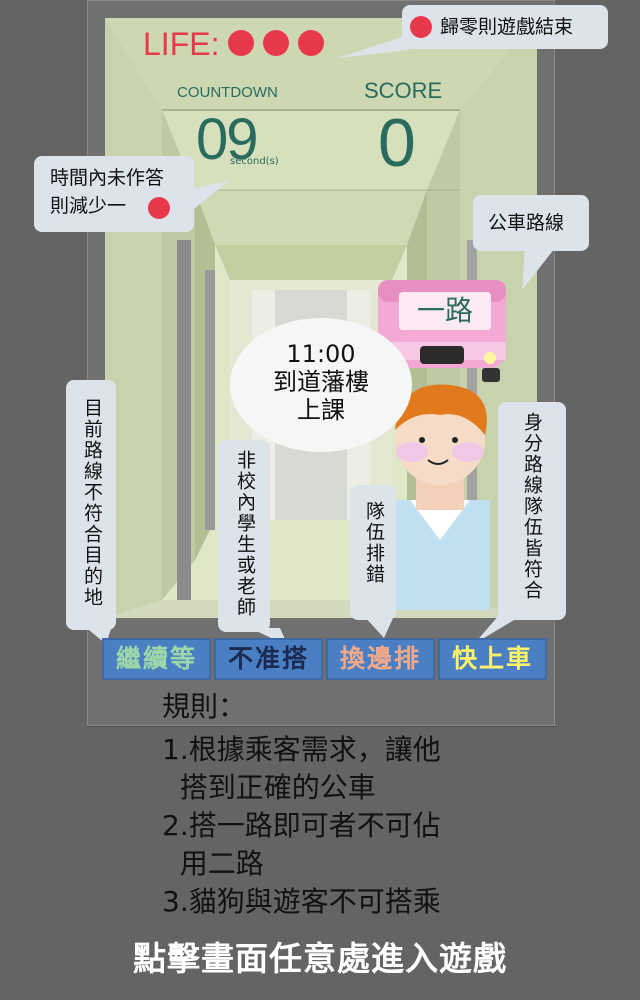 This screenshot has width=640, height=1000. Describe the element at coordinates (181, 44) in the screenshot. I see `life-label: LIFE:` at that location.